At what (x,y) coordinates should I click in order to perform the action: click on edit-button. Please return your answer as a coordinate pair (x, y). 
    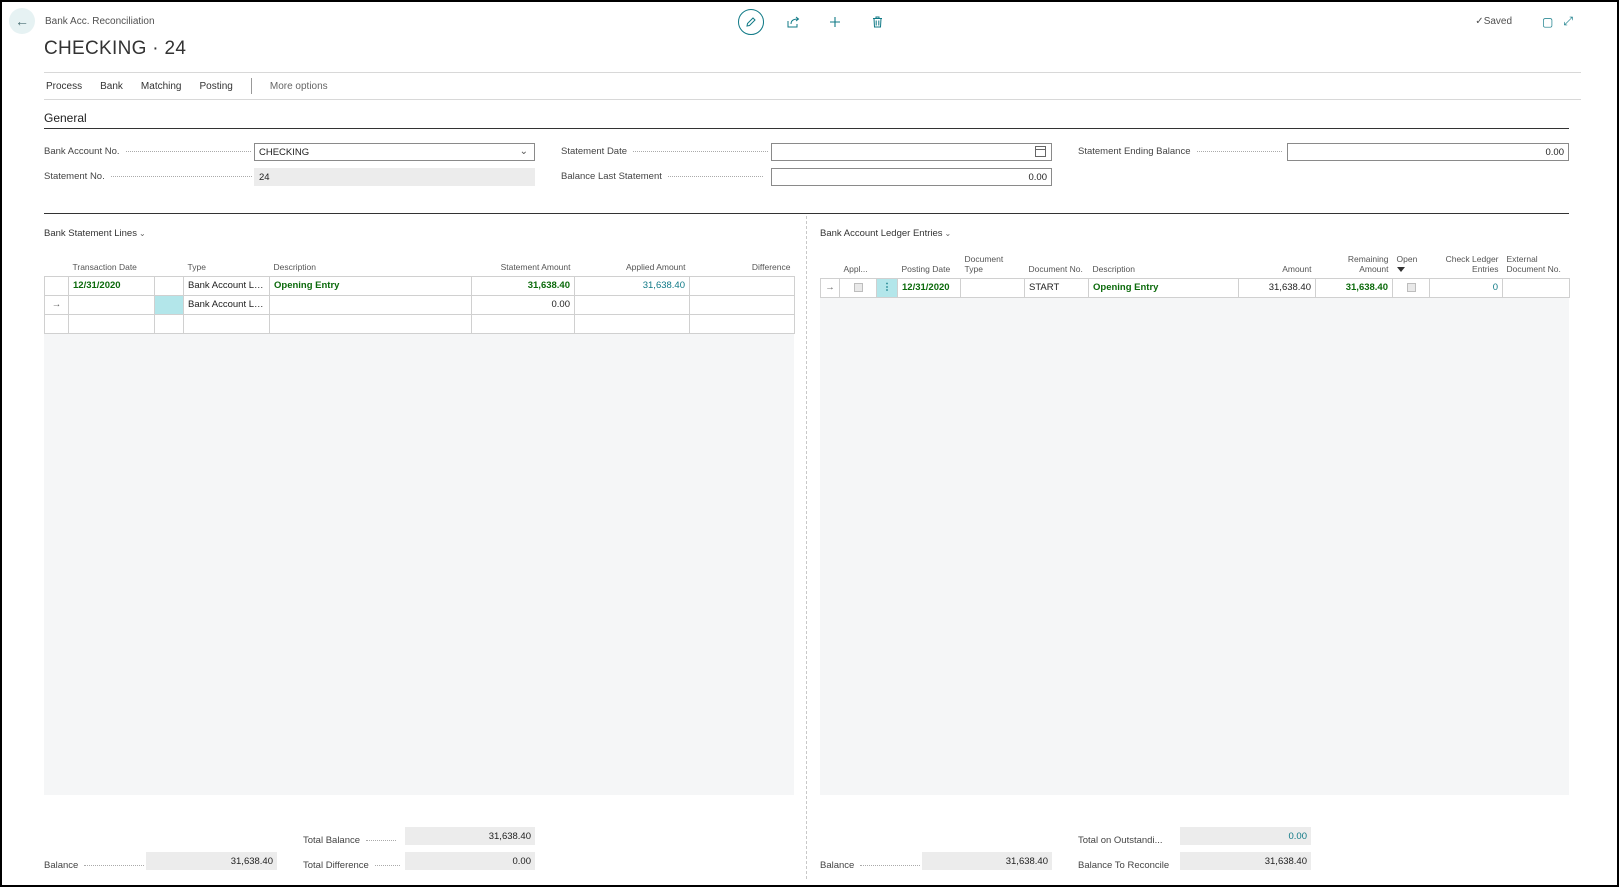
    Looking at the image, I should click on (751, 22).